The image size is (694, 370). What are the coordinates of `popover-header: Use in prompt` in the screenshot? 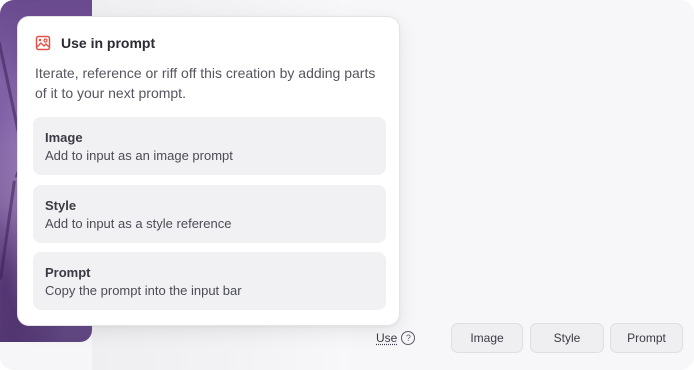 It's located at (95, 43).